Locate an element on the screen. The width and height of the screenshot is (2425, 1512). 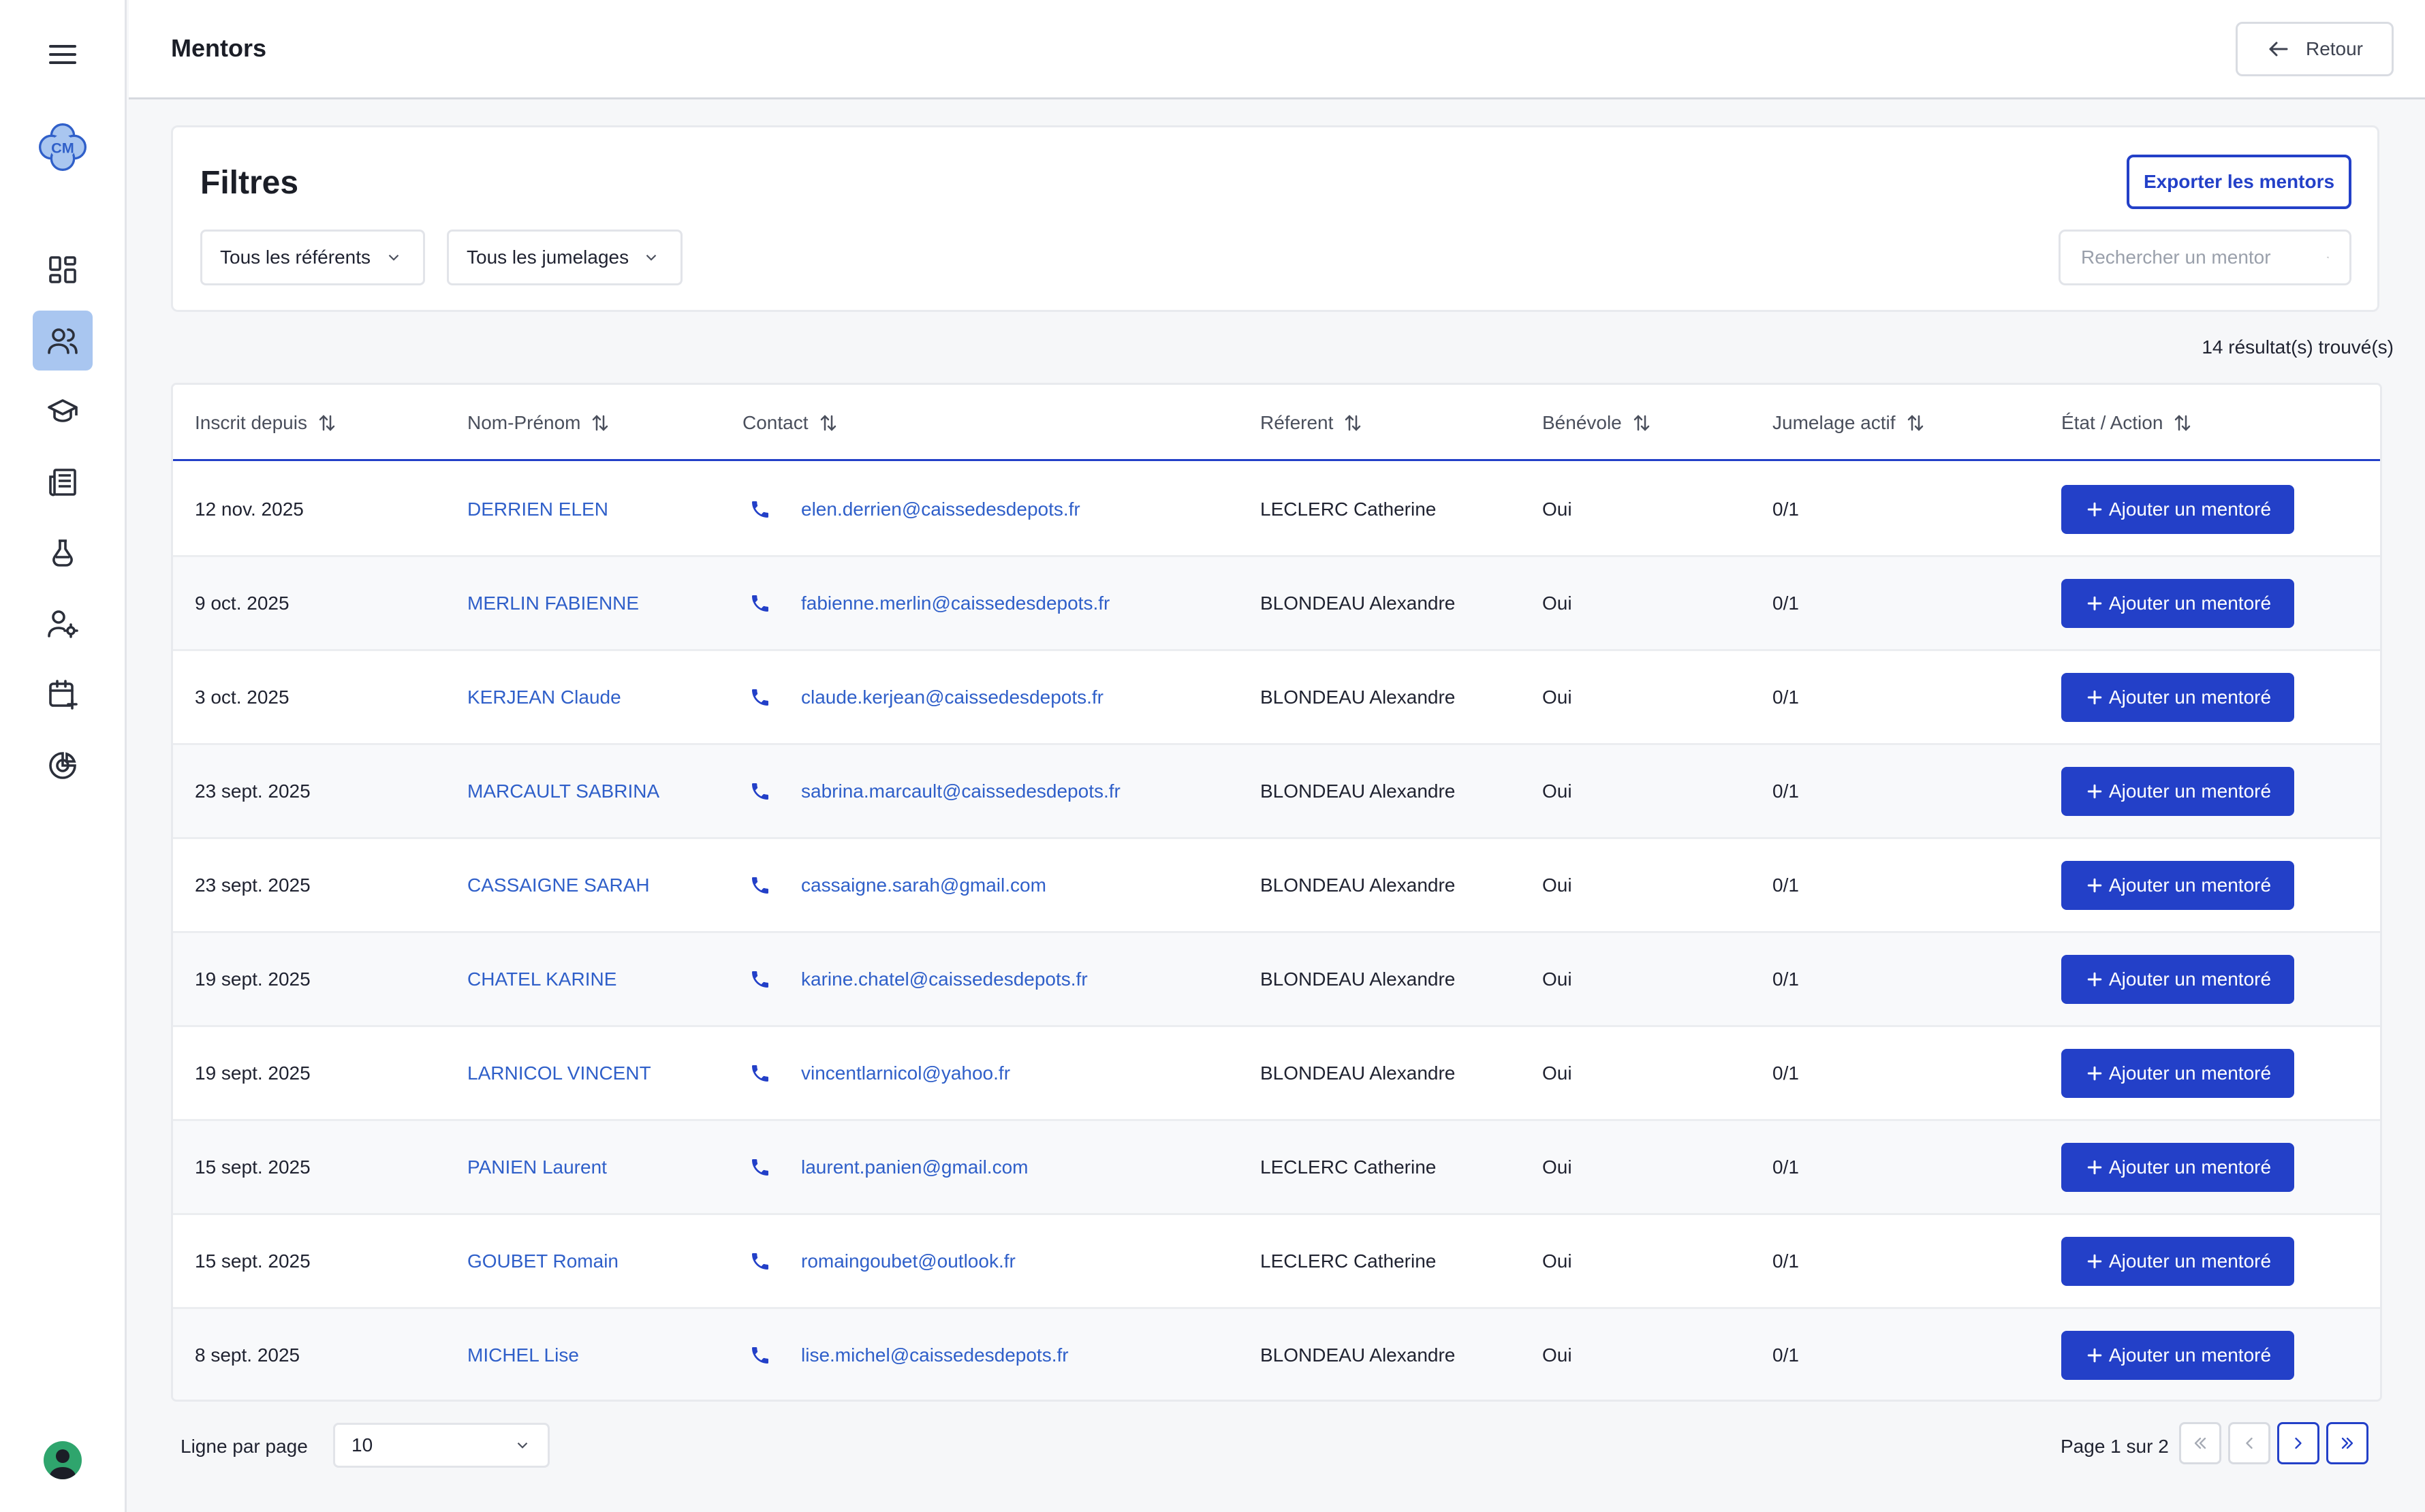
column-header-label: Réferent is located at coordinates (1297, 422).